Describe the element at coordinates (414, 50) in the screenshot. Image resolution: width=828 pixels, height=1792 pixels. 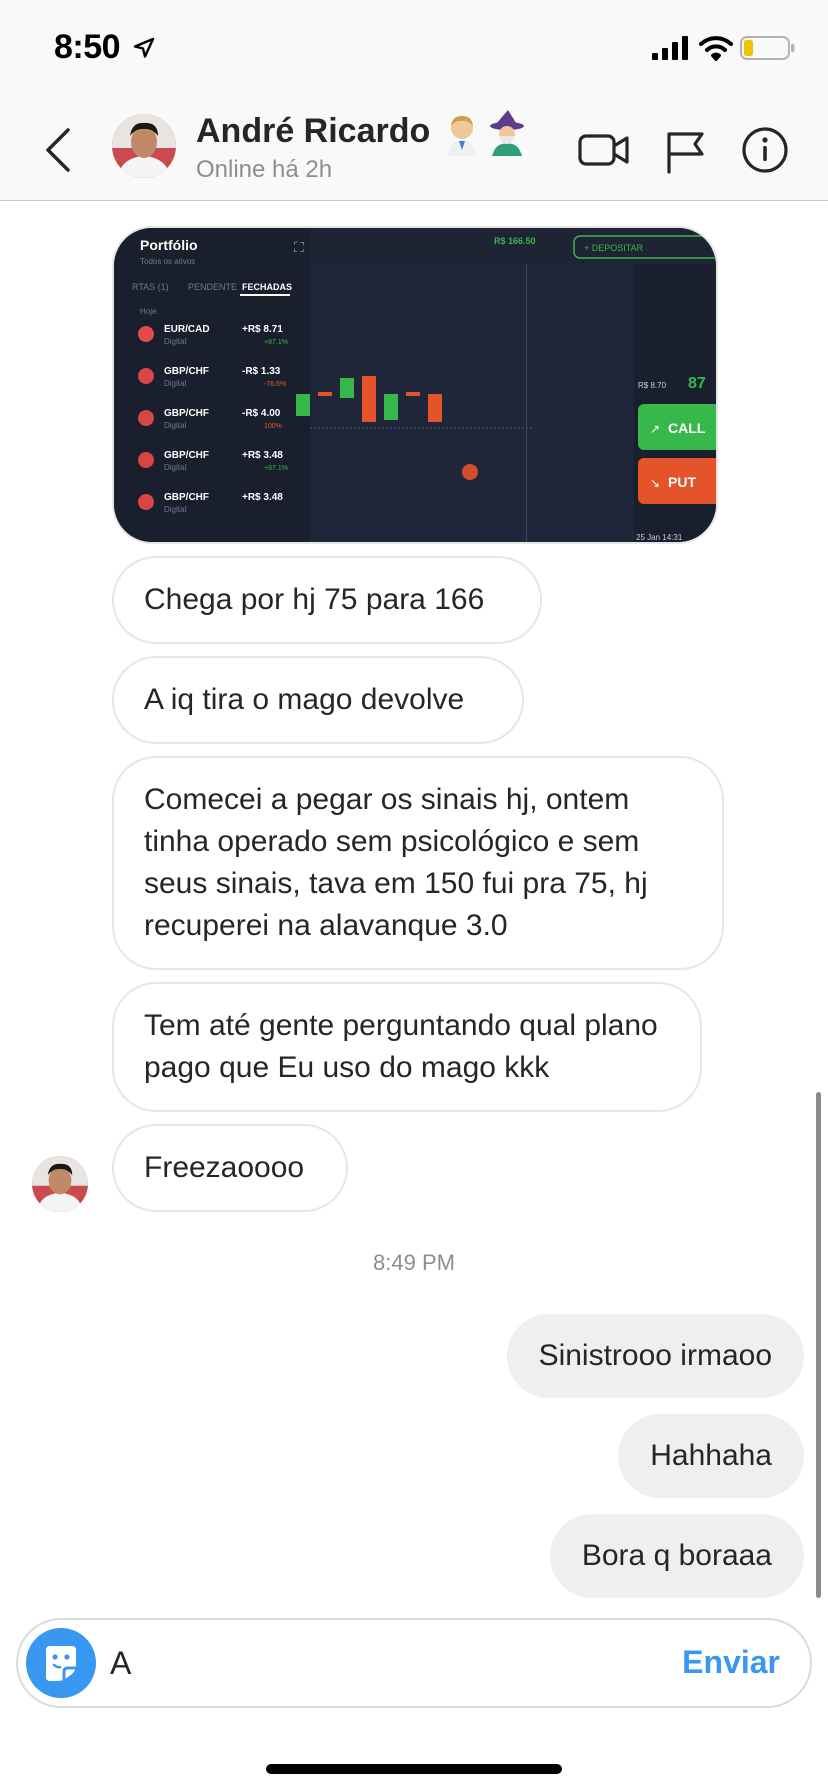
I see `status-bar: 8:50` at that location.